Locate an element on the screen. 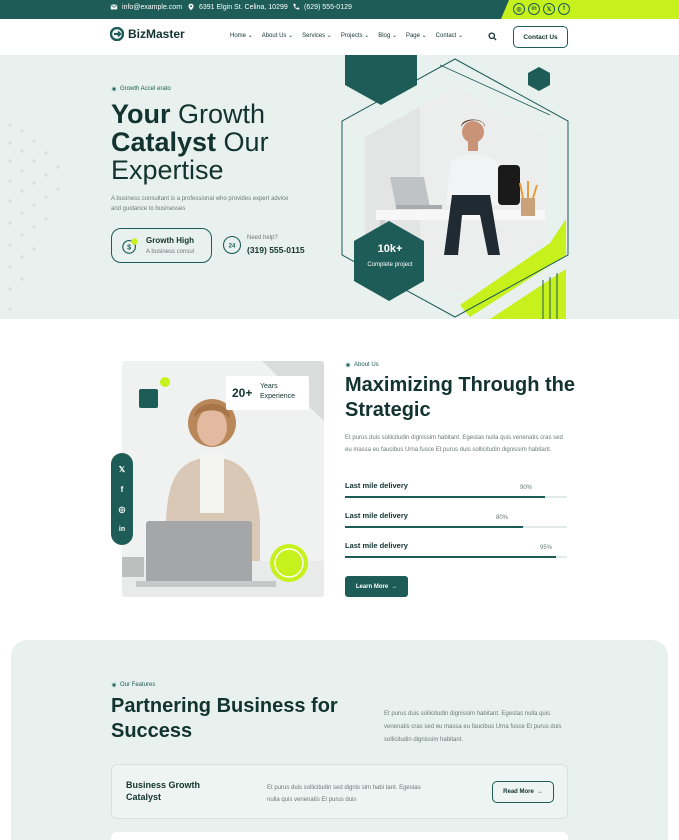  nav-item-about: About Us ⌄ is located at coordinates (277, 35).